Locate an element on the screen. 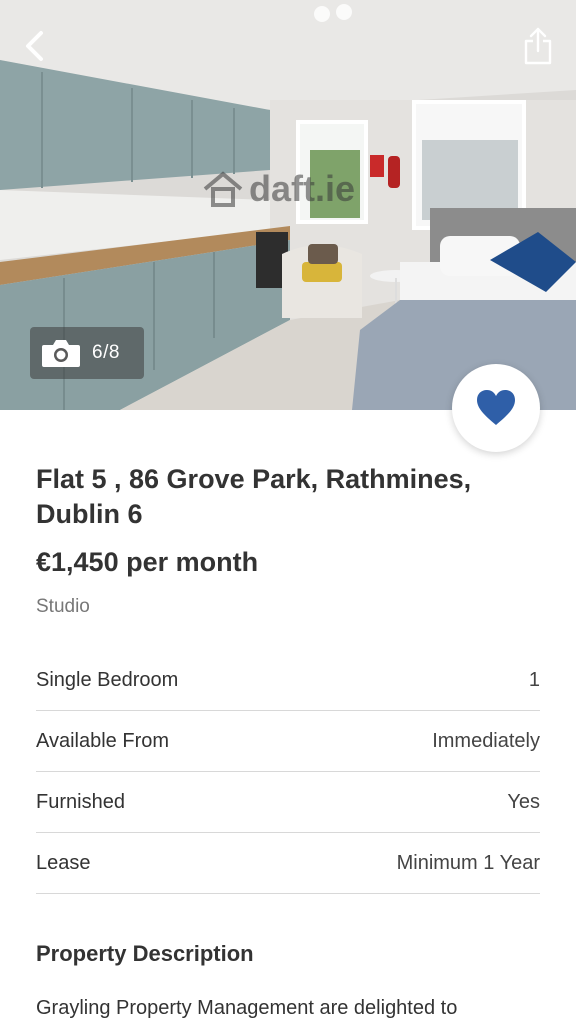 The image size is (576, 1024). detail-value: 1 is located at coordinates (534, 679).